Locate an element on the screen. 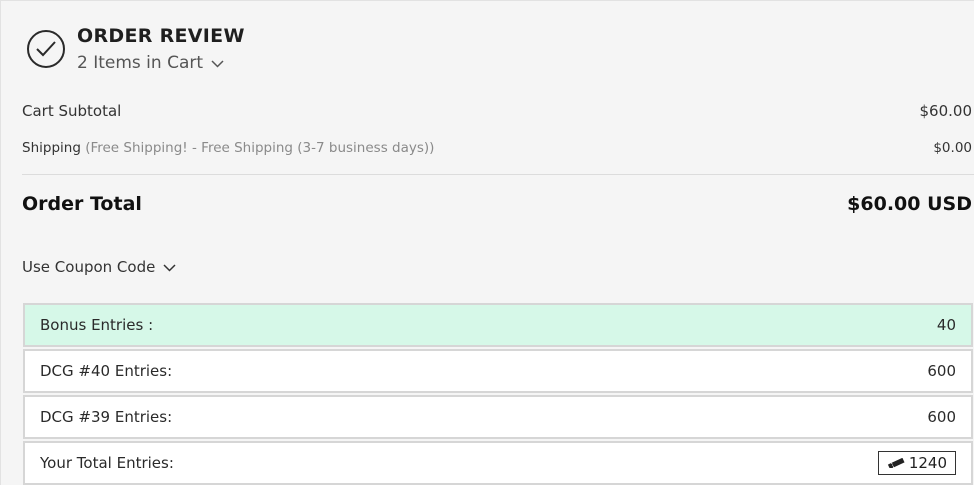  cart-subtotal-row: Cart Subtotal $60.00 is located at coordinates (497, 111).